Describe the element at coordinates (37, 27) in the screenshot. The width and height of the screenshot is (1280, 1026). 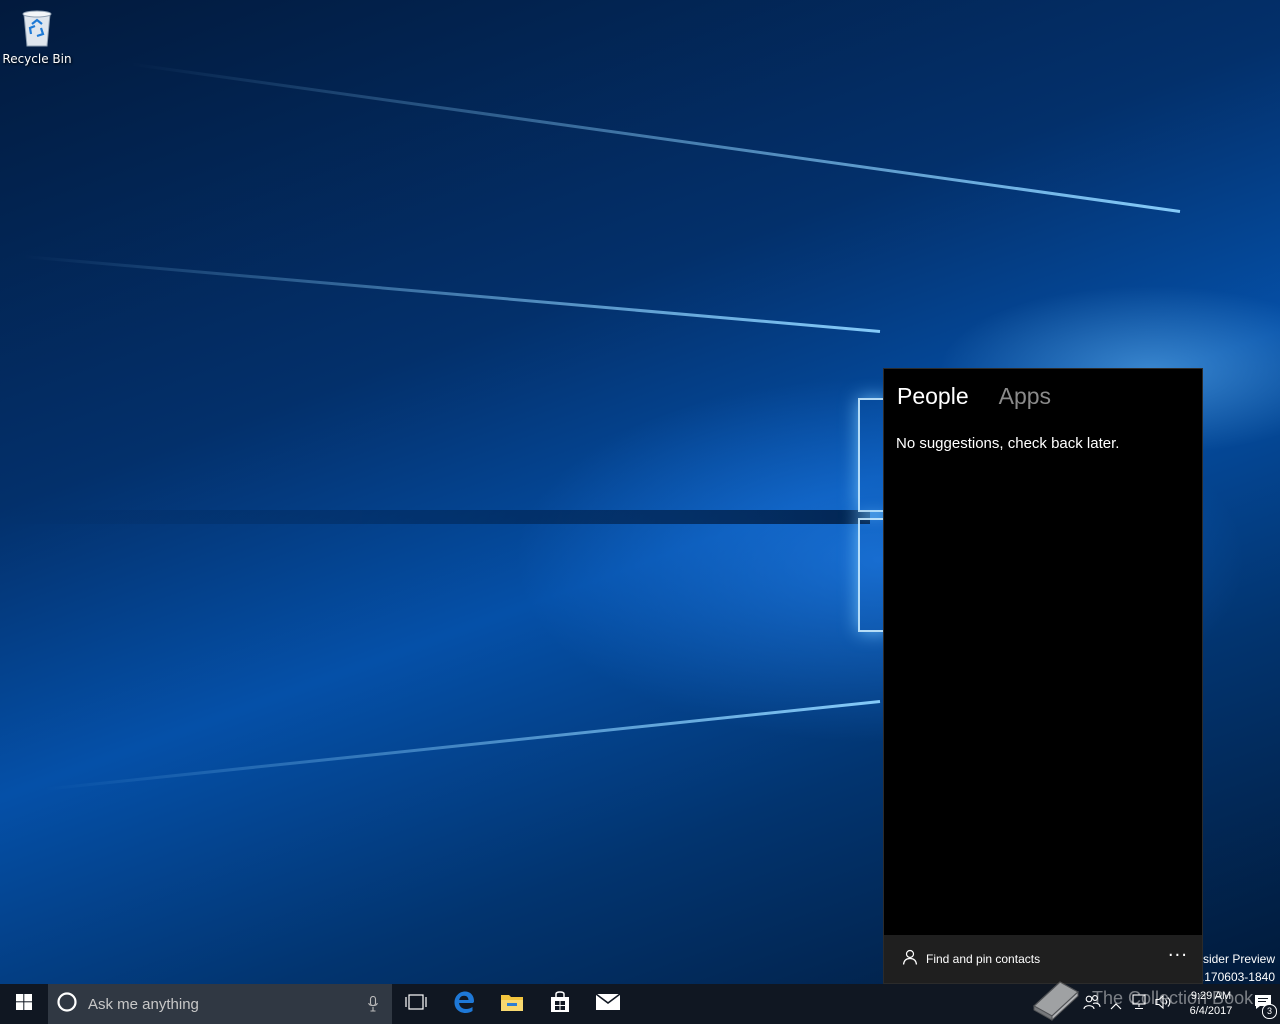
I see `recycle-bin-icon` at that location.